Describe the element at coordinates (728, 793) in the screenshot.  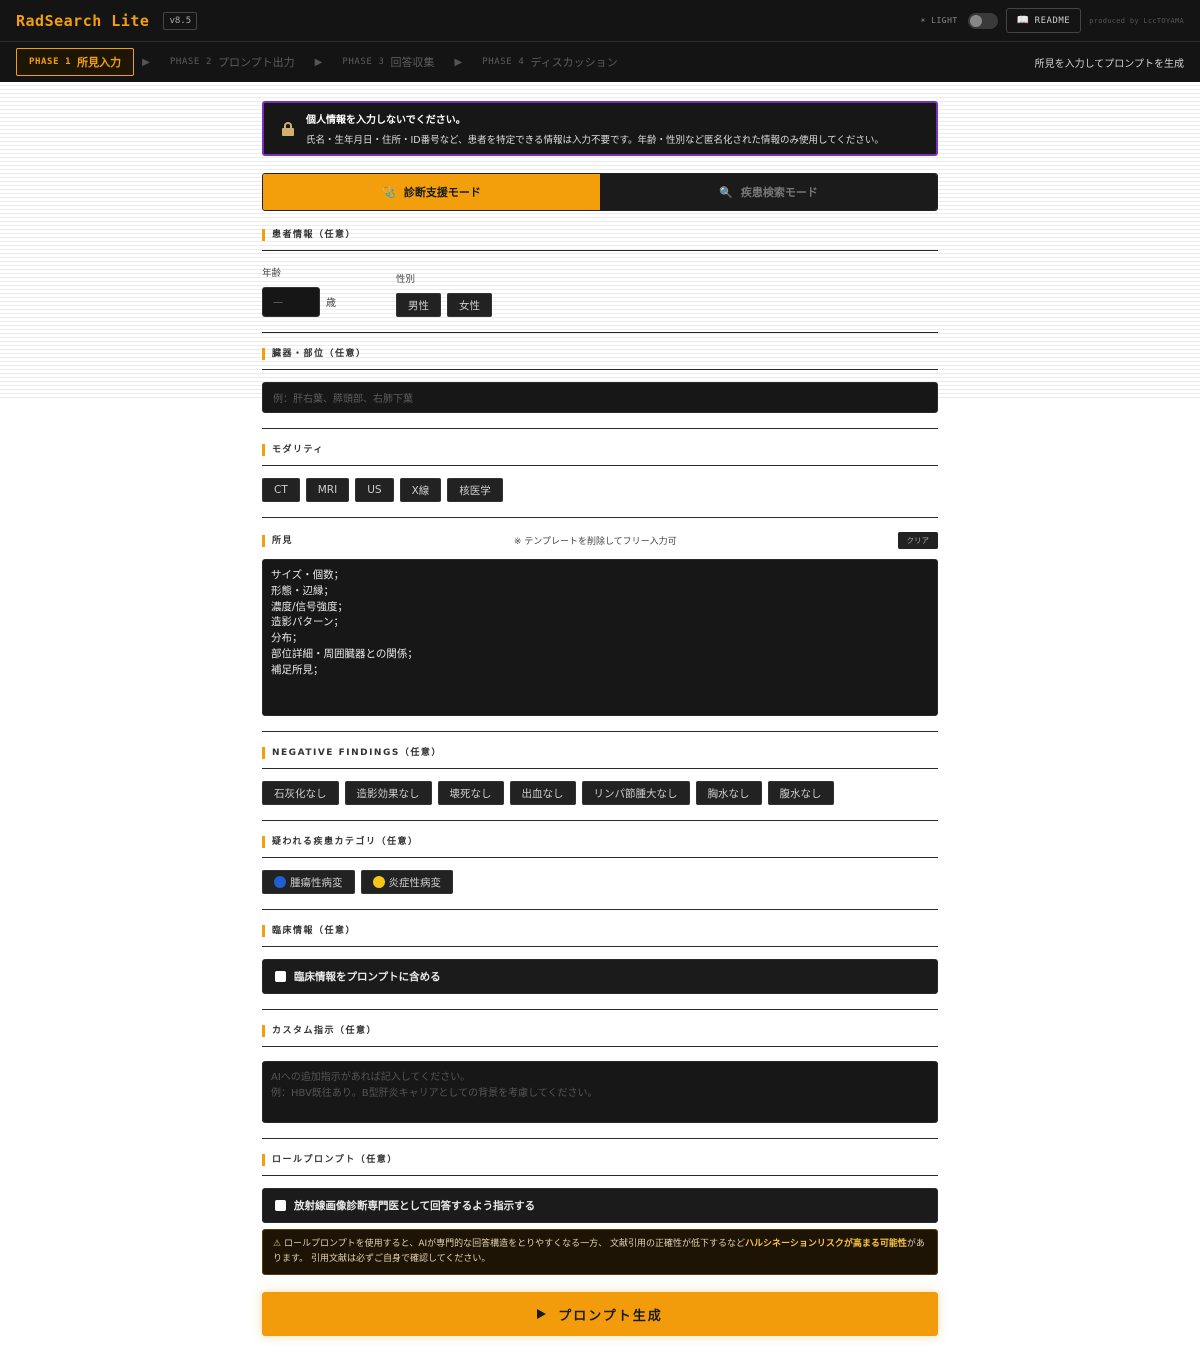
I see `negative-pleural-effusion-button: 胸水なし` at that location.